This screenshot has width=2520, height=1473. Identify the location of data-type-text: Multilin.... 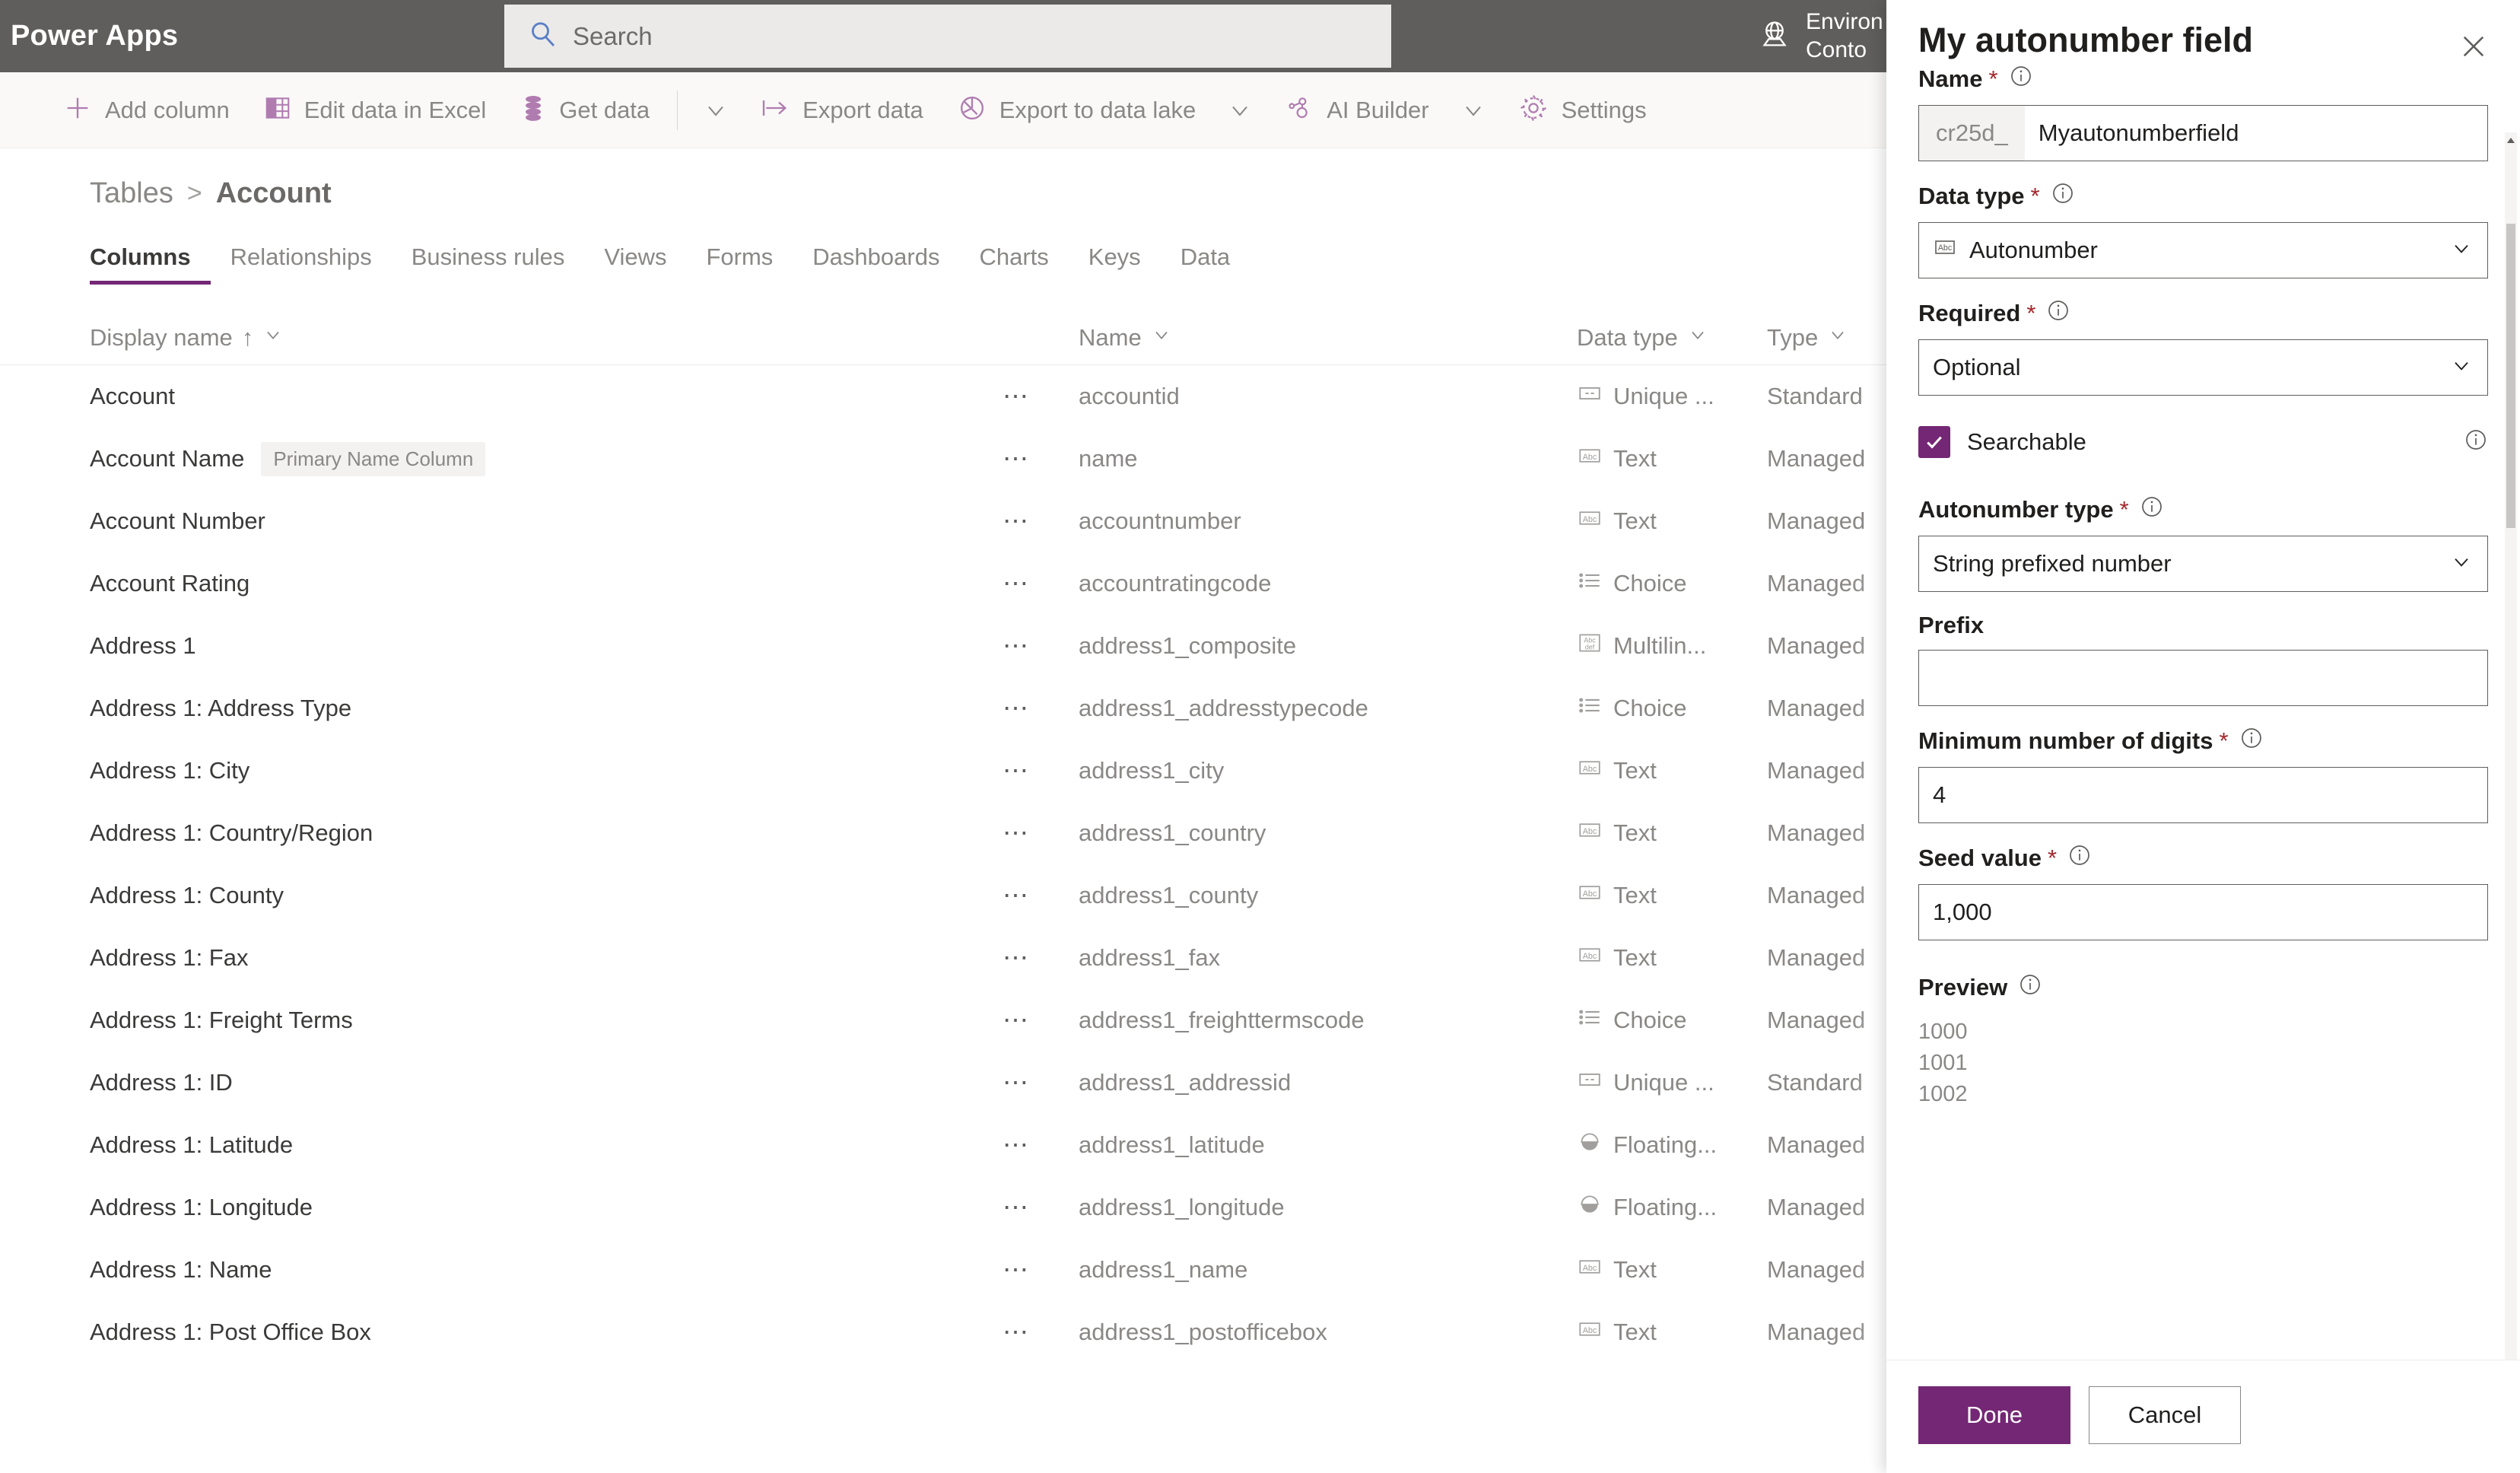
(1660, 645).